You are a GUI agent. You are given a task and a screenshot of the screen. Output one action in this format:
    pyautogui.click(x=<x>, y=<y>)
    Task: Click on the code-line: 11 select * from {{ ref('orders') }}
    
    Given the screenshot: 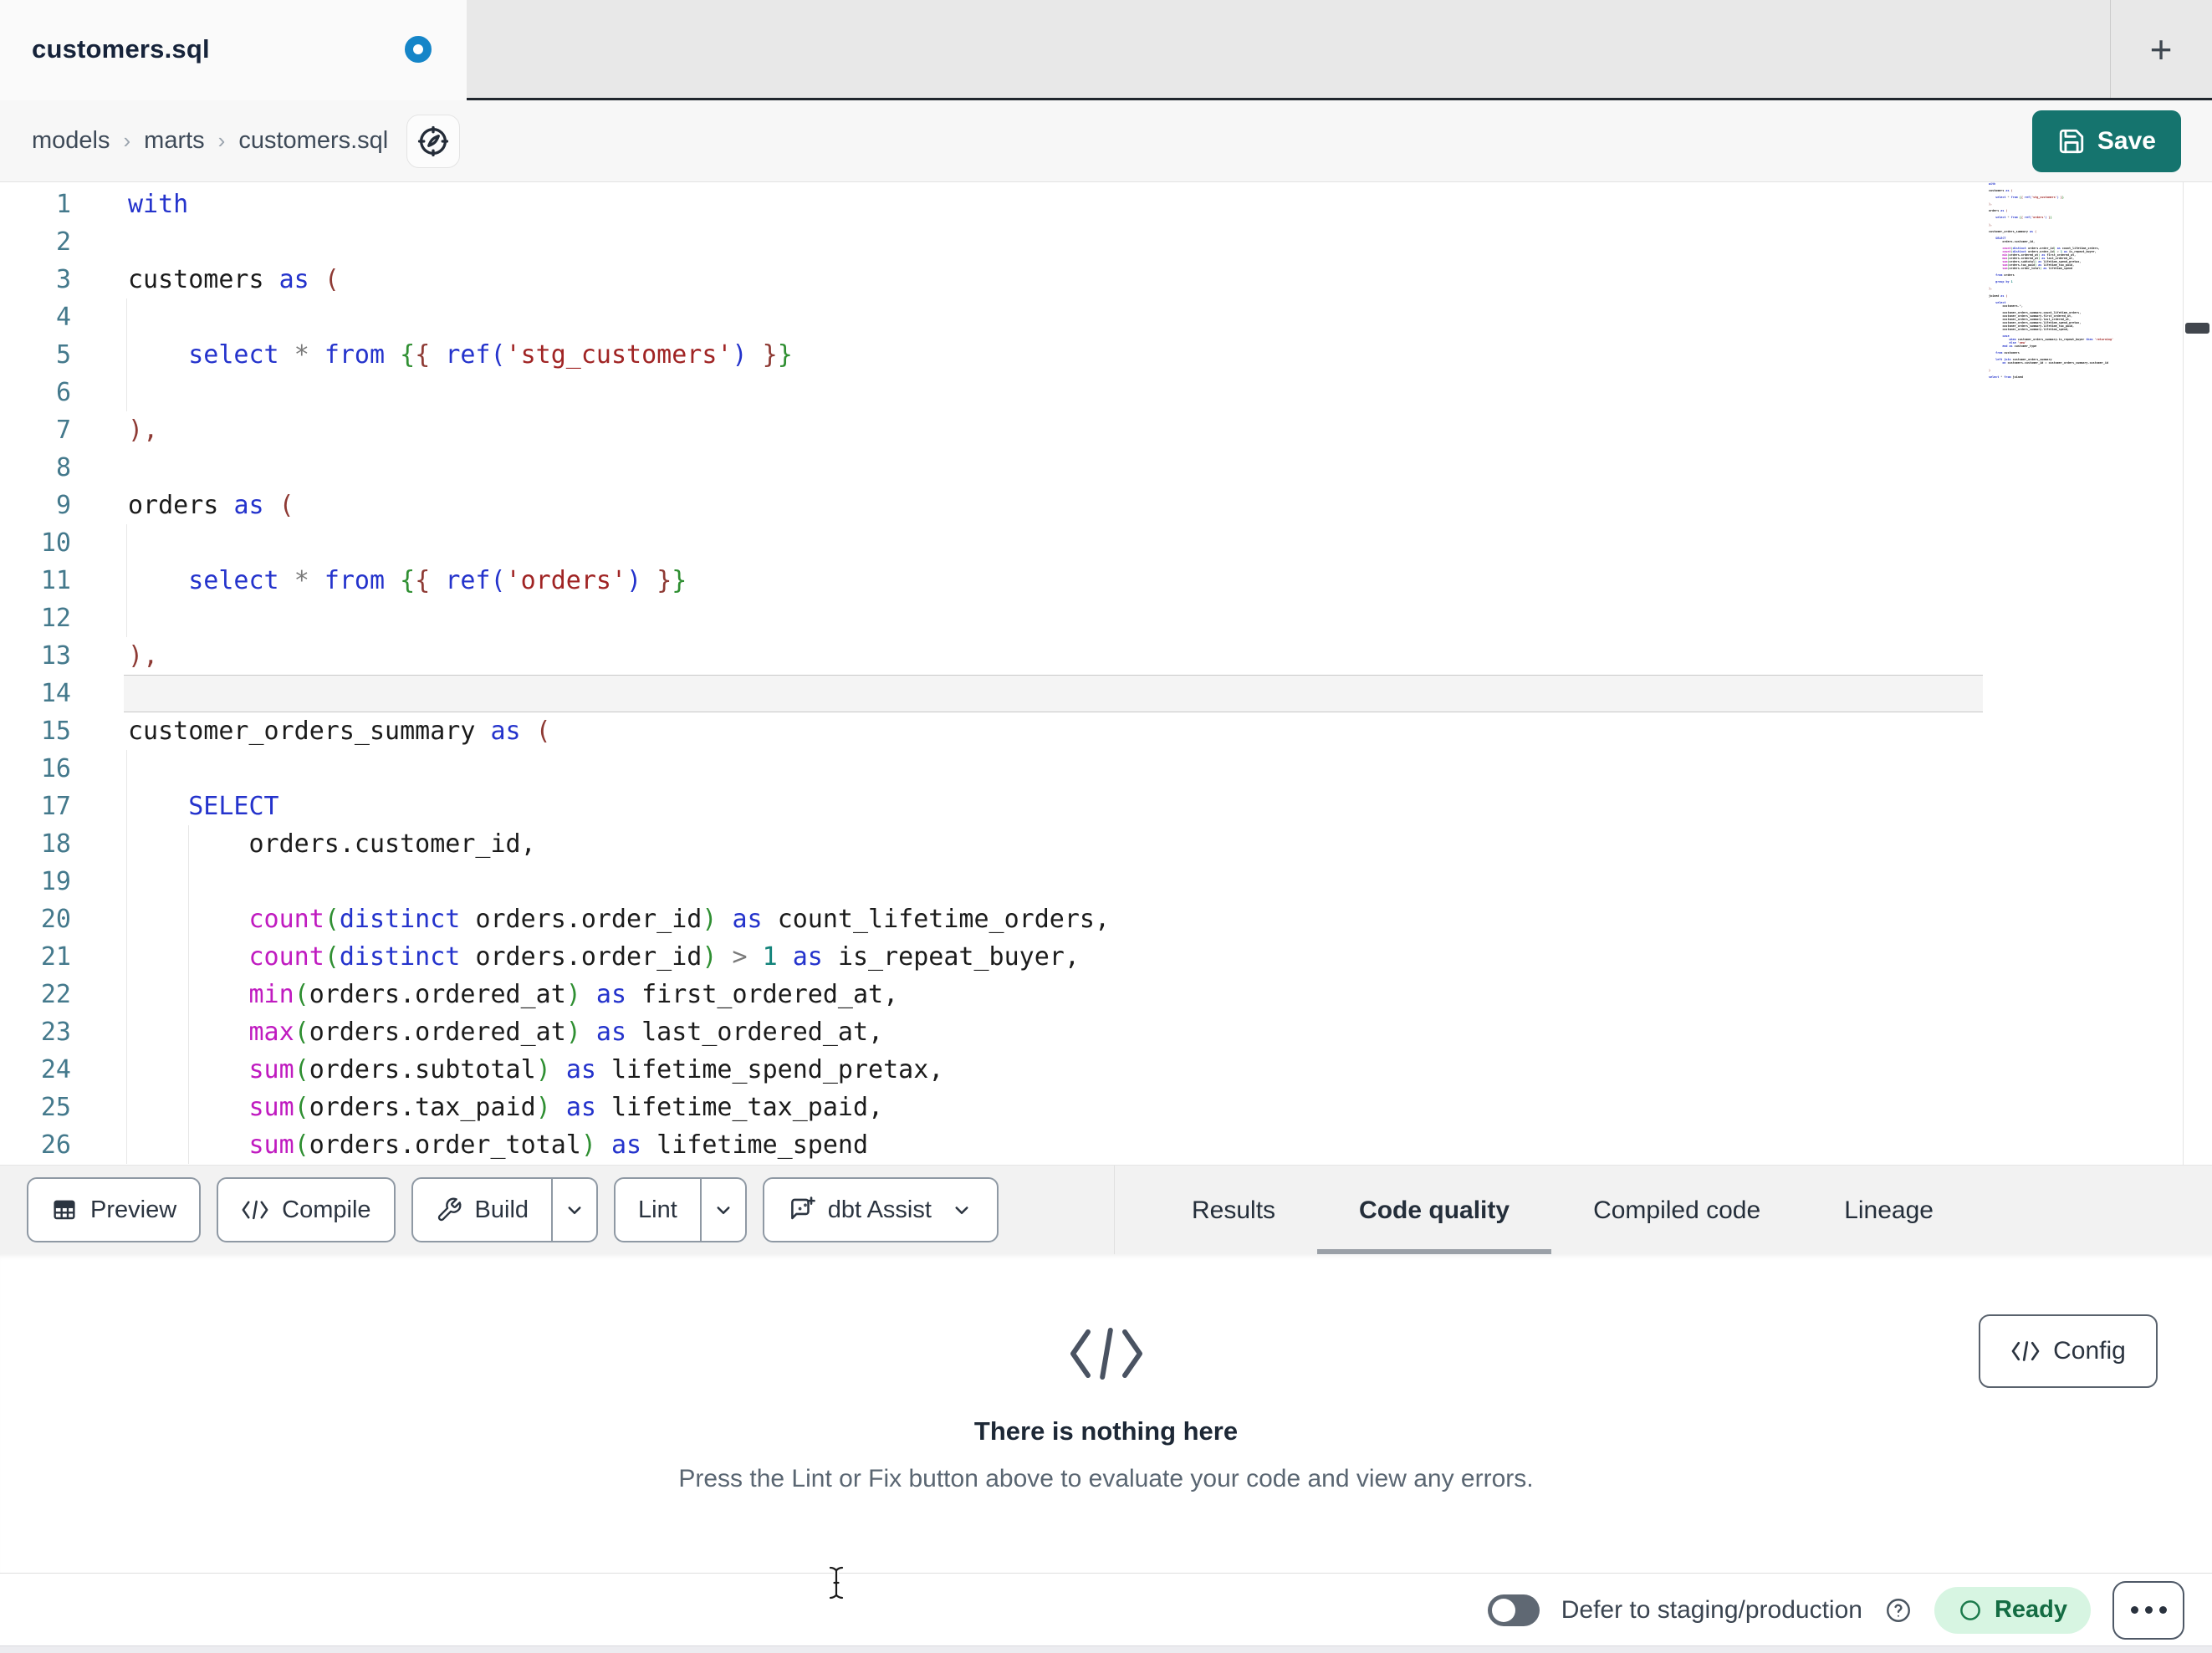 What is the action you would take?
    pyautogui.click(x=555, y=580)
    